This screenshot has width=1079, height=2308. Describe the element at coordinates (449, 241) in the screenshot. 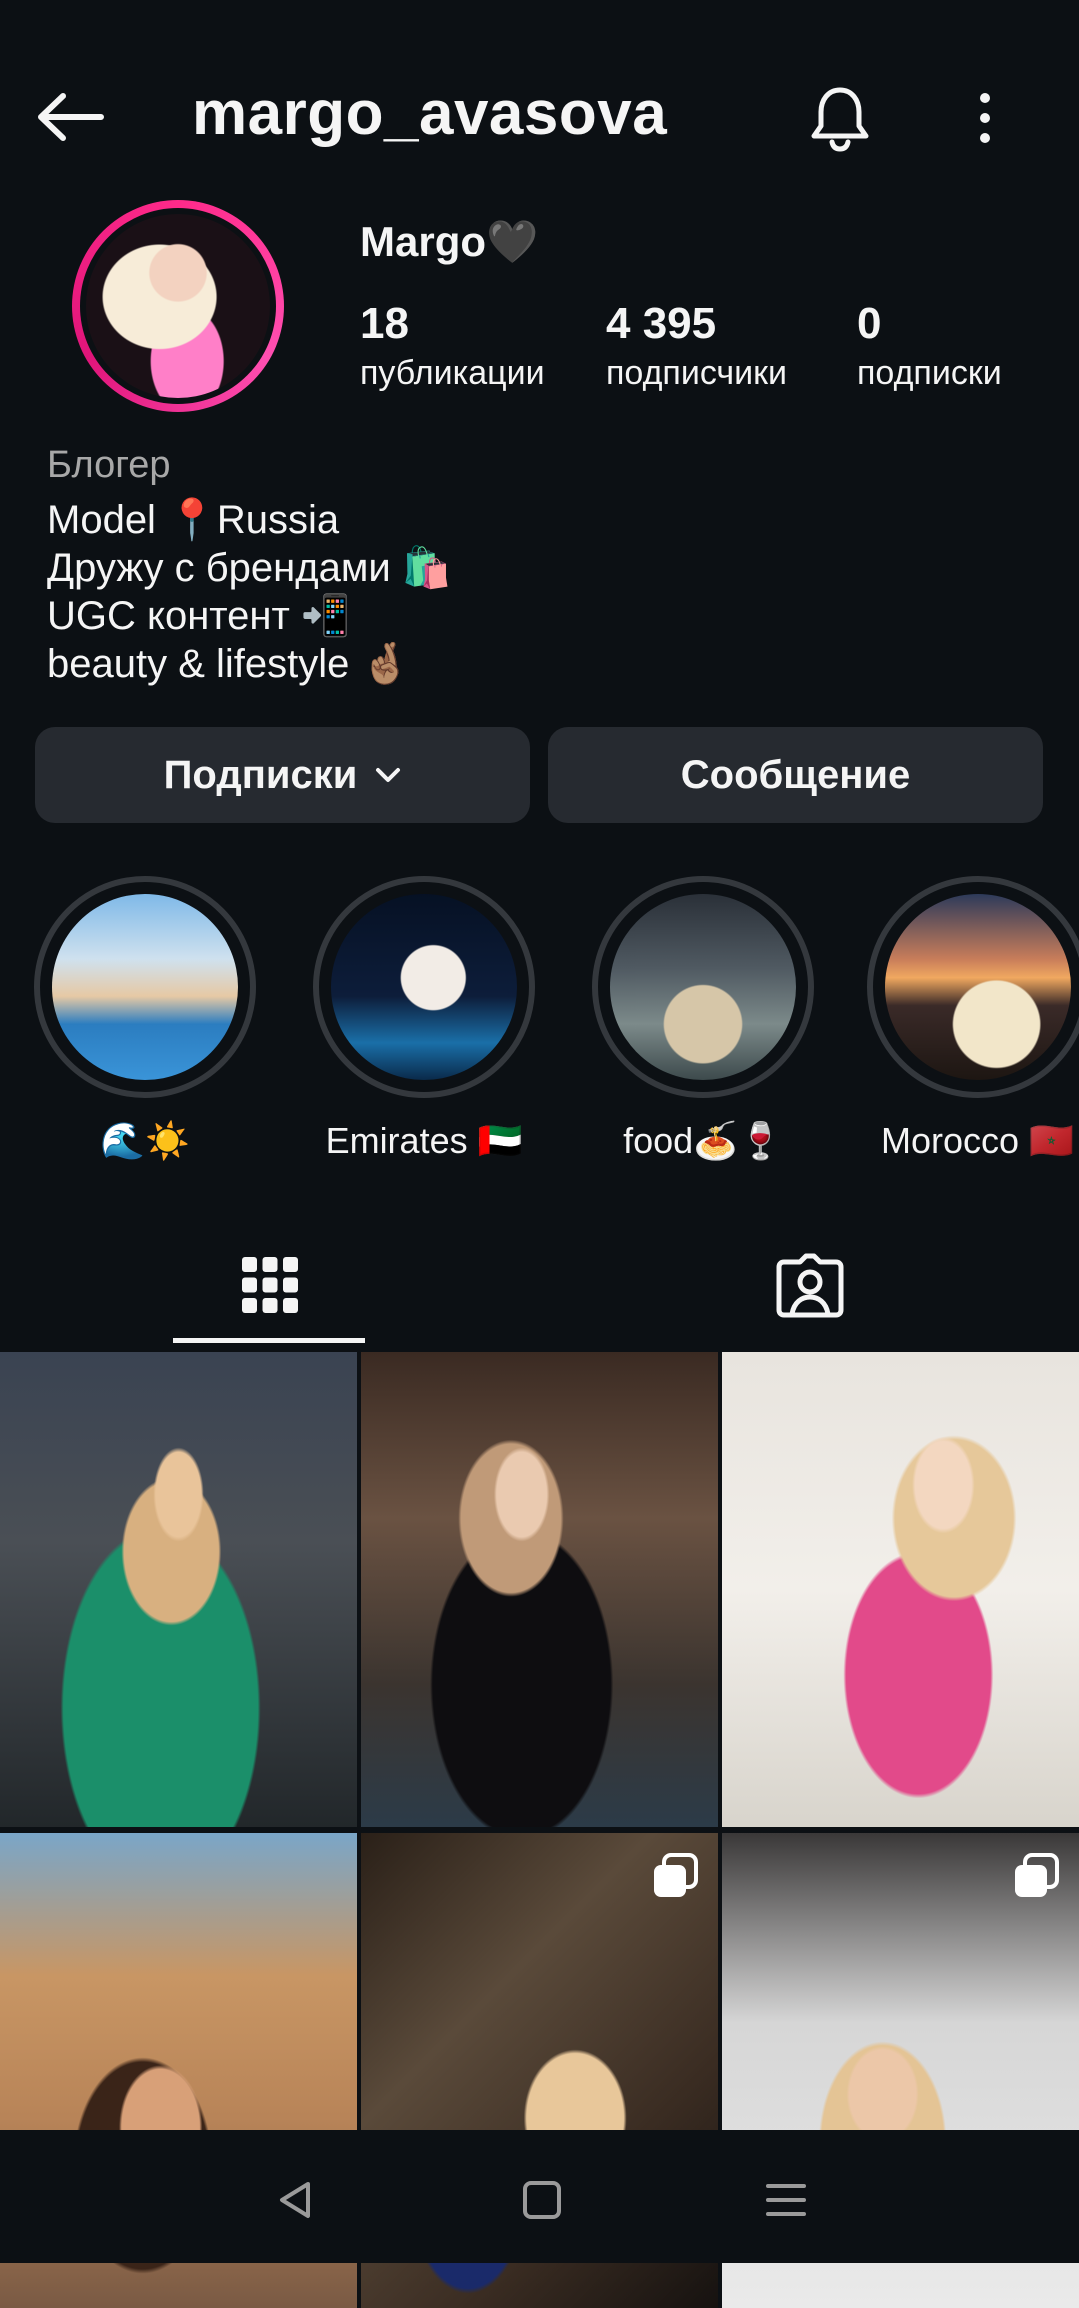

I see `display-name: Margo🖤` at that location.